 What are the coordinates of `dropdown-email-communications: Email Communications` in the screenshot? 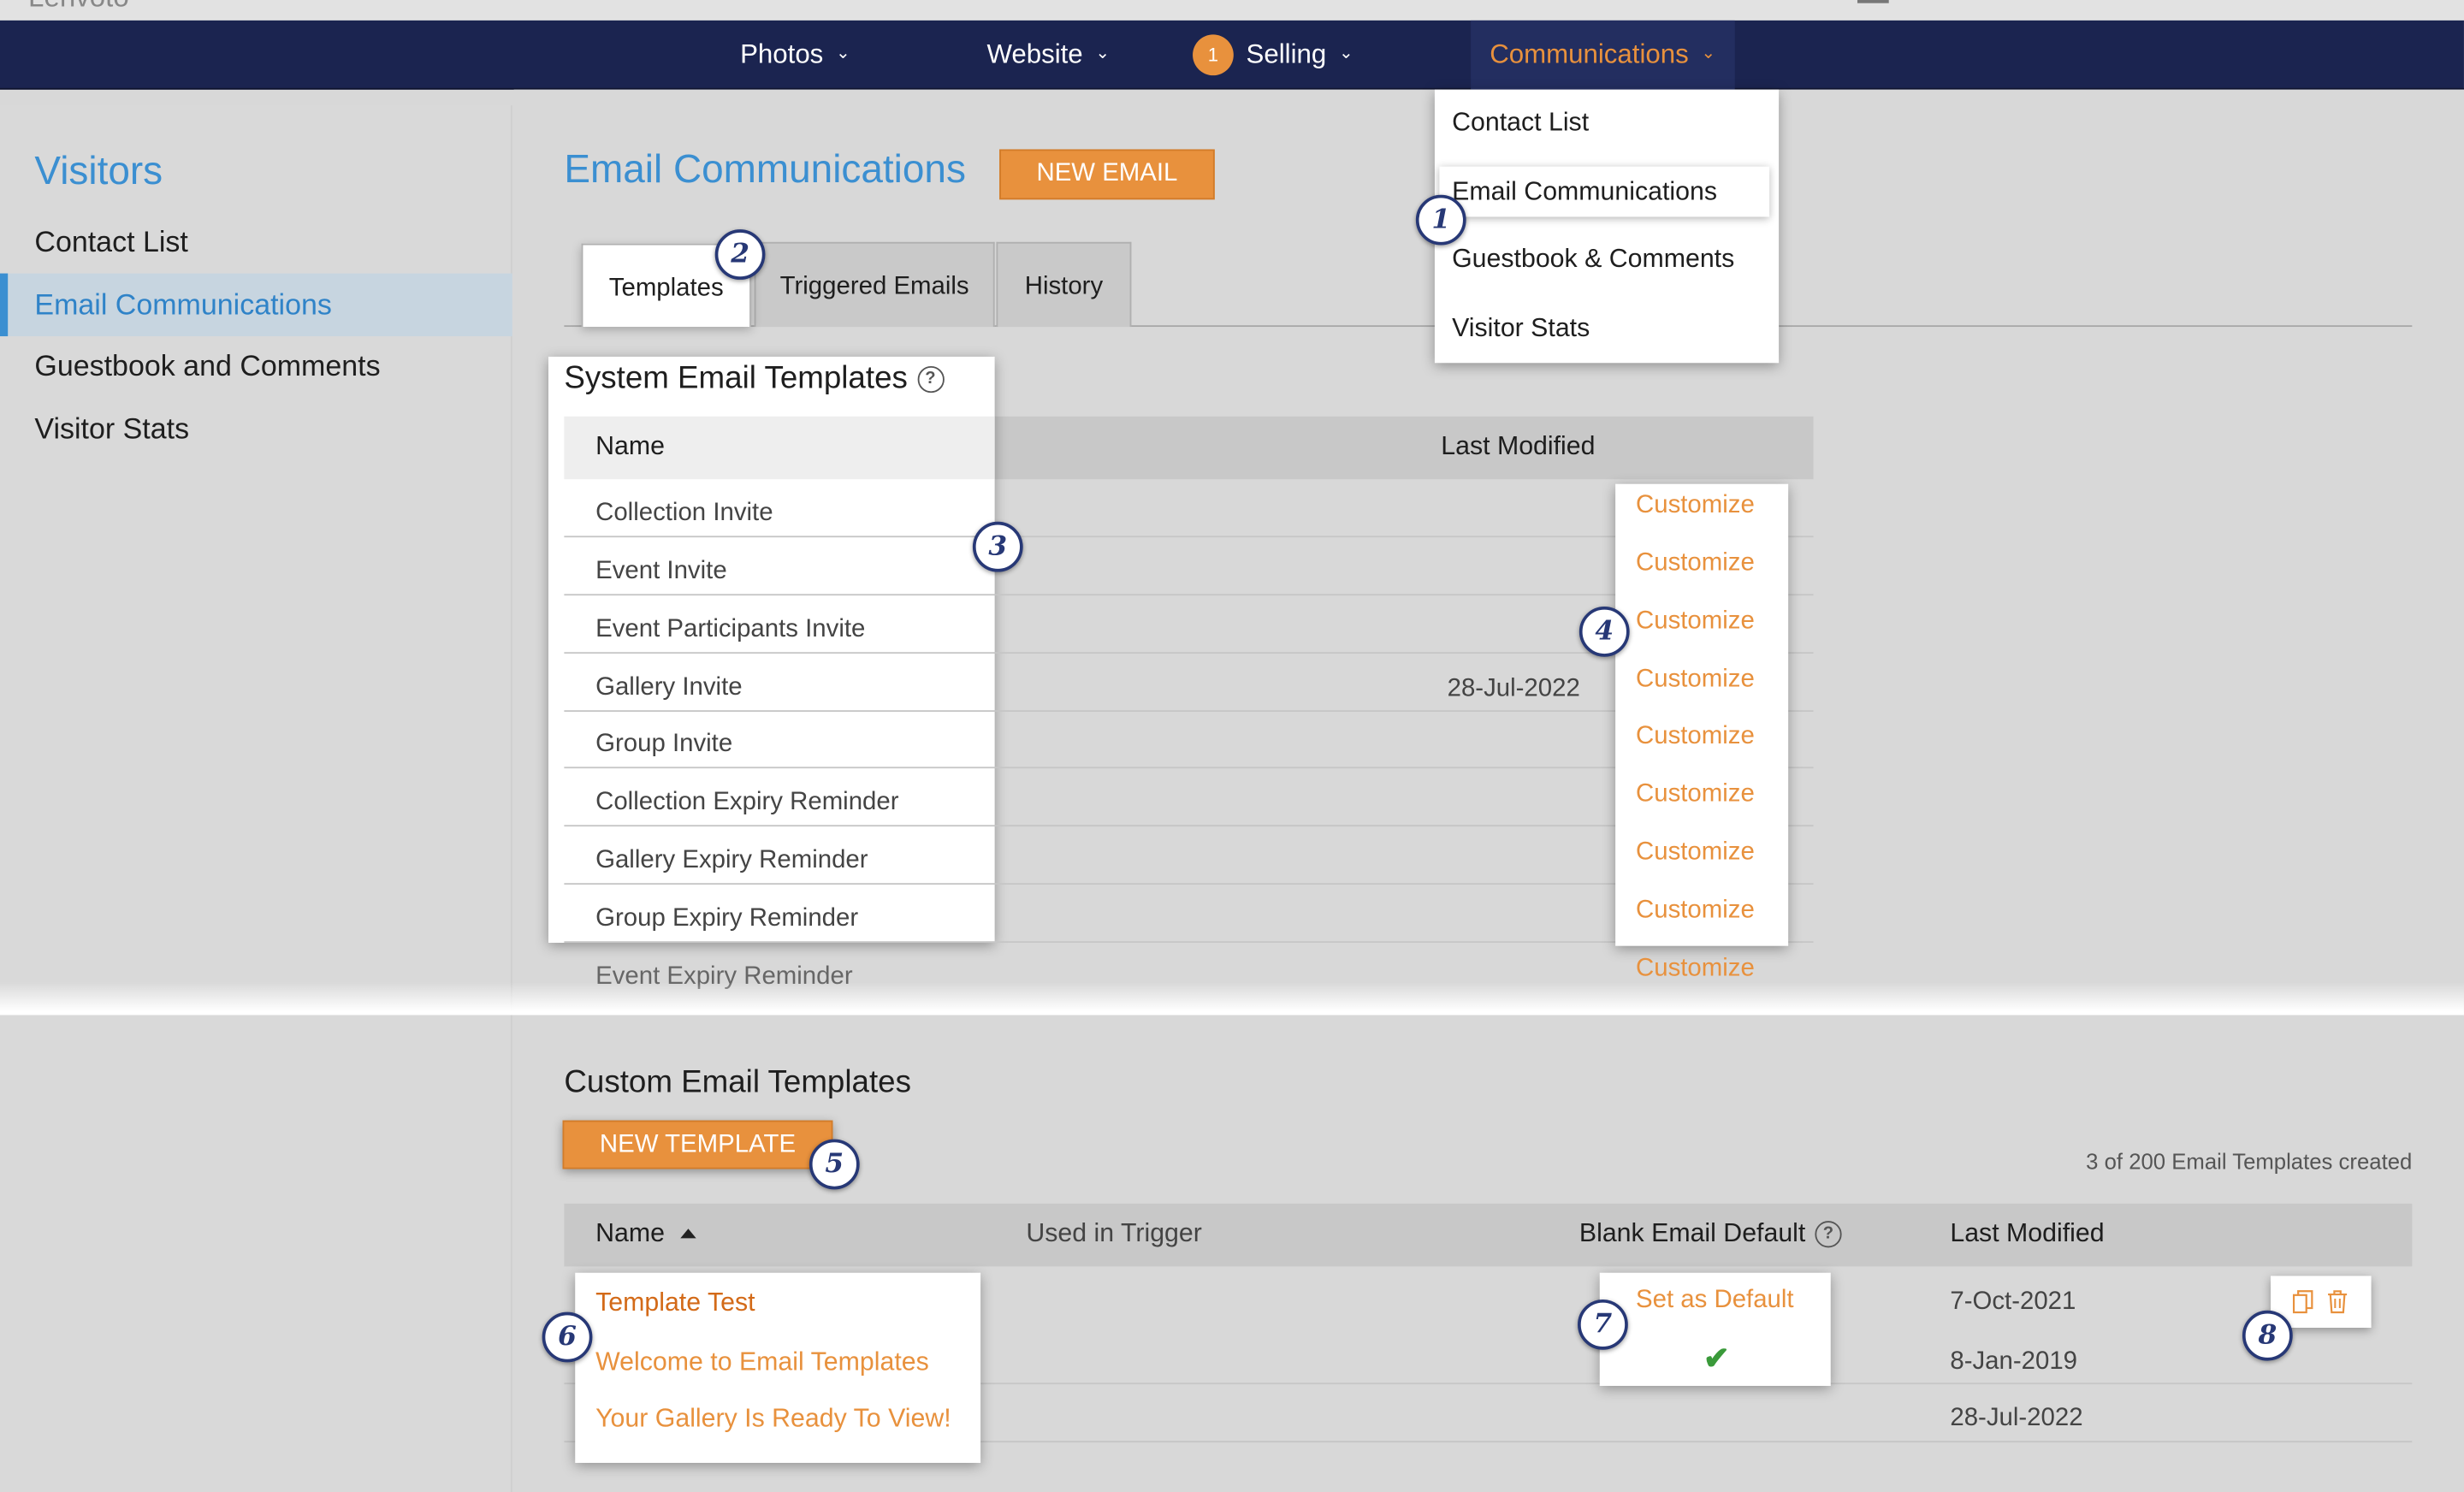 It's located at (1604, 191).